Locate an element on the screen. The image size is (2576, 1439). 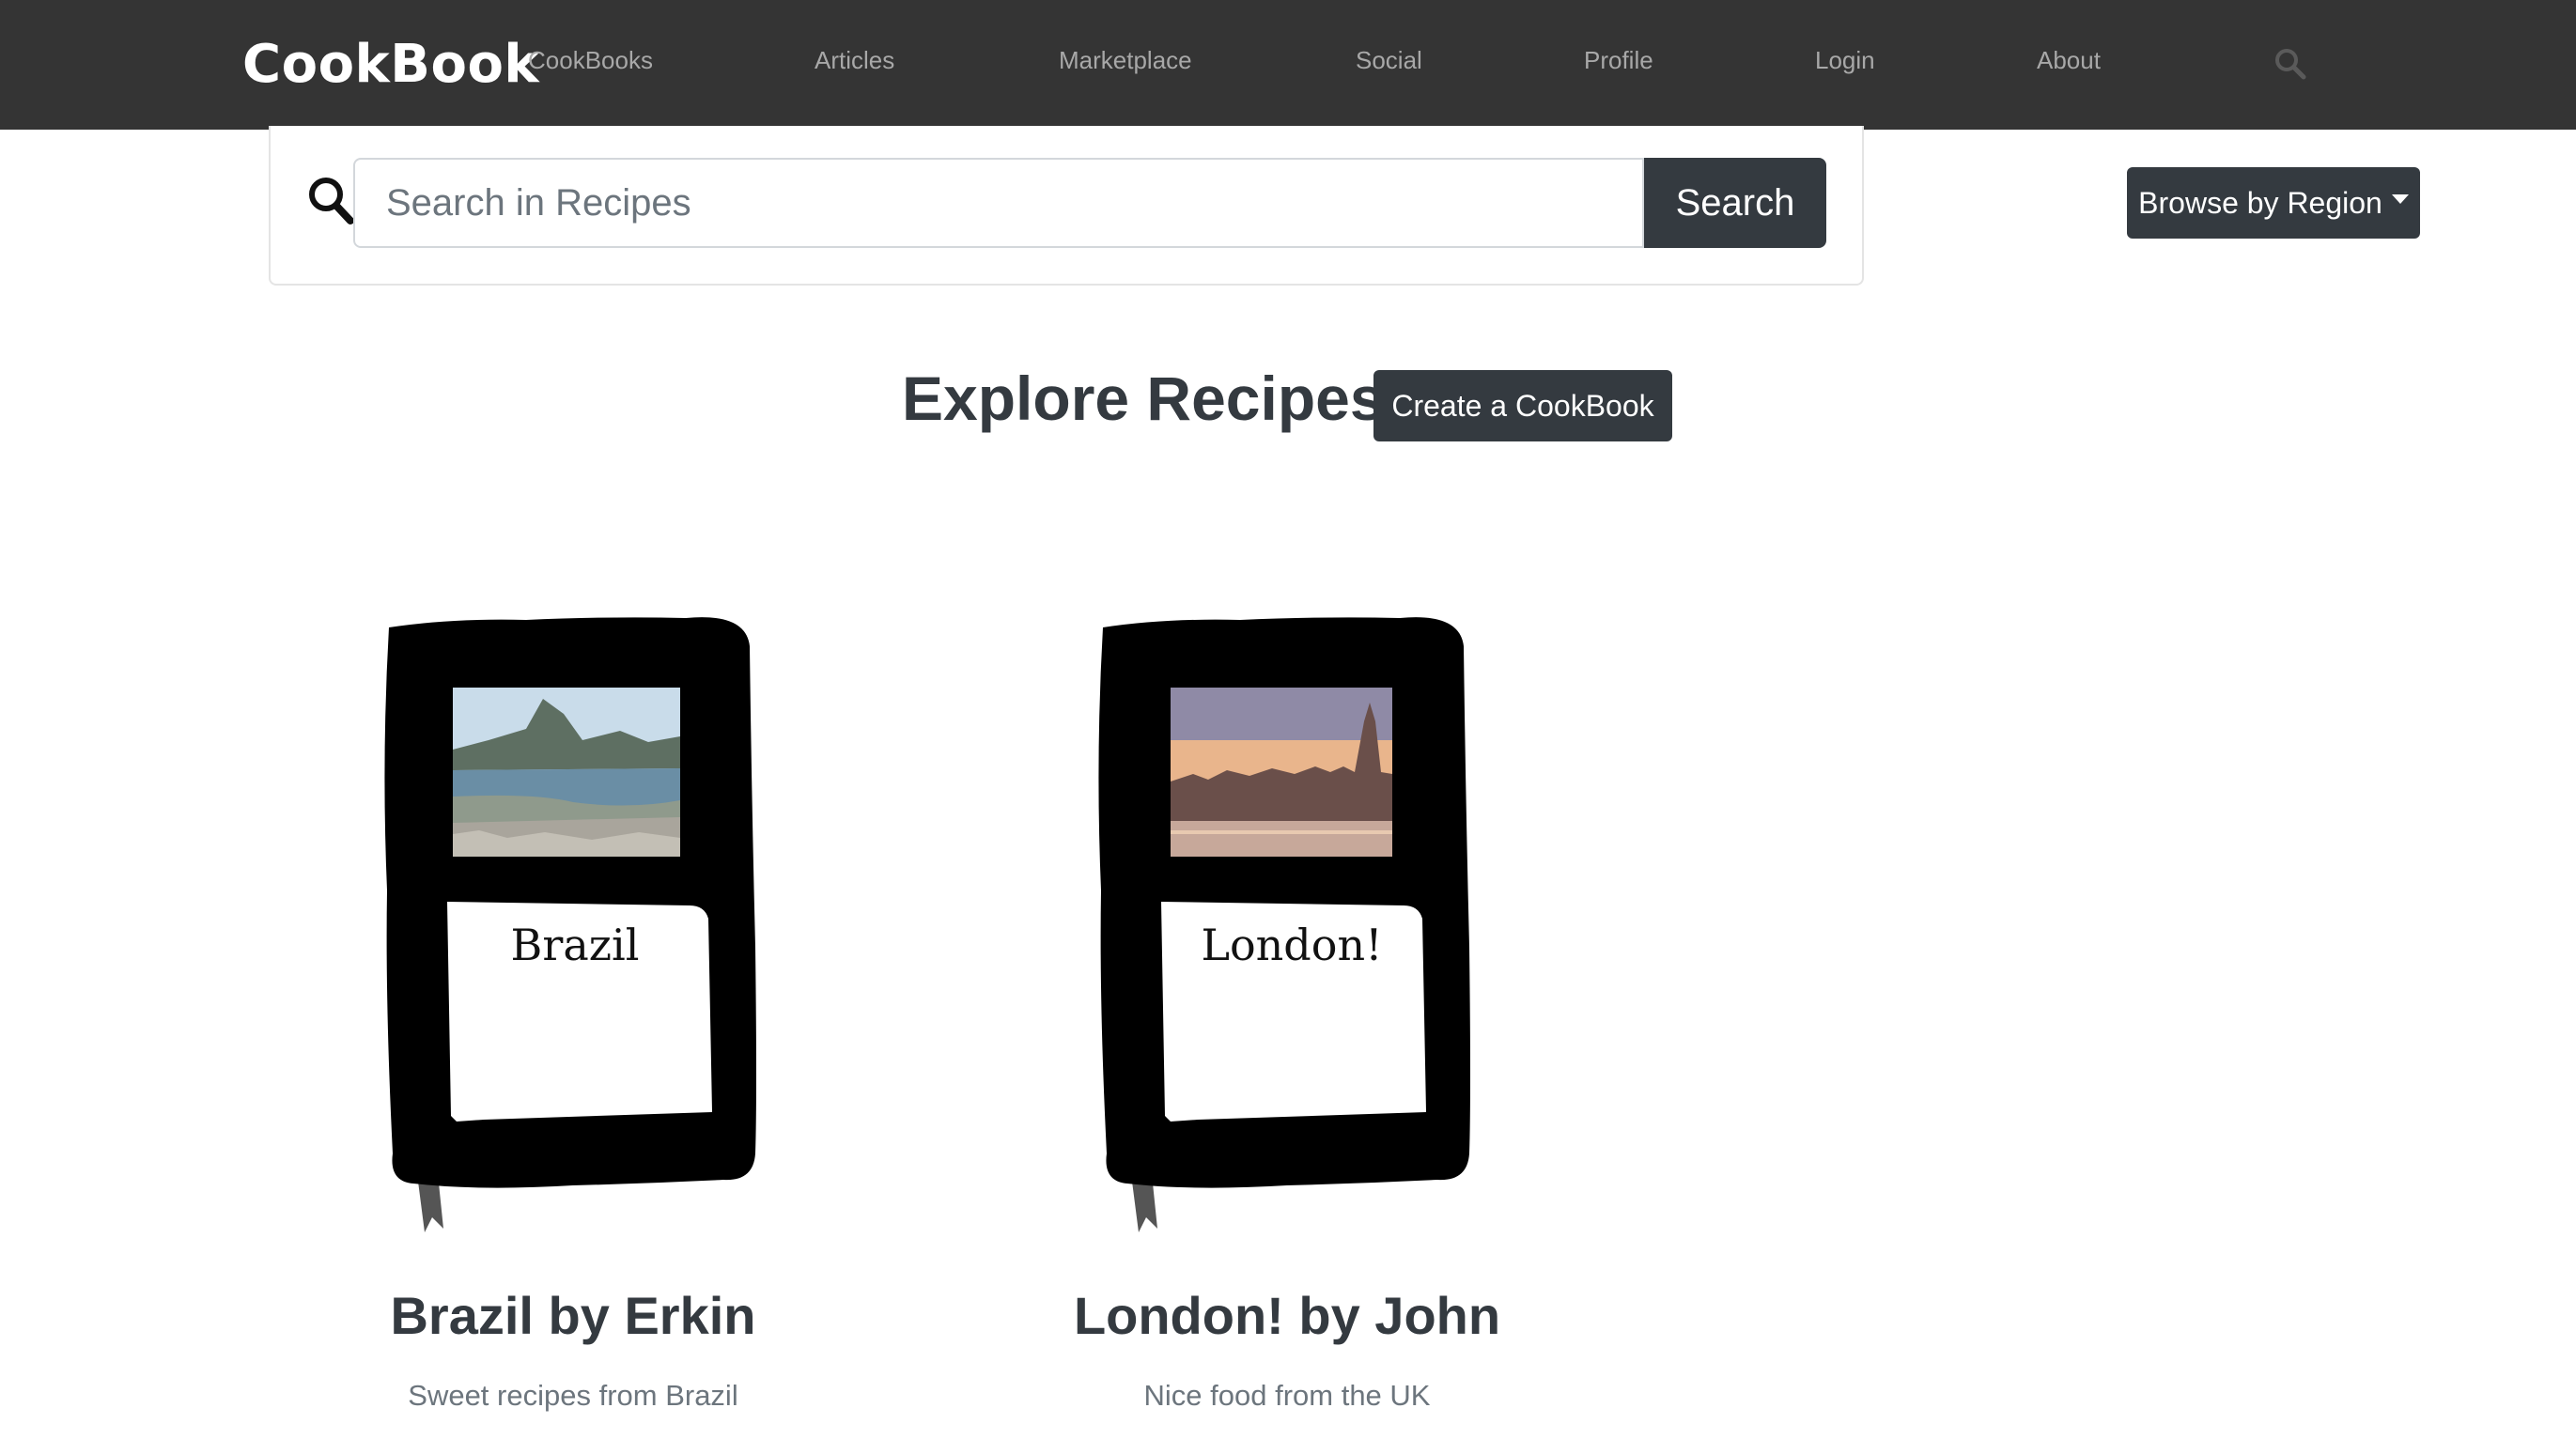
nav-link-login: Login is located at coordinates (1845, 60).